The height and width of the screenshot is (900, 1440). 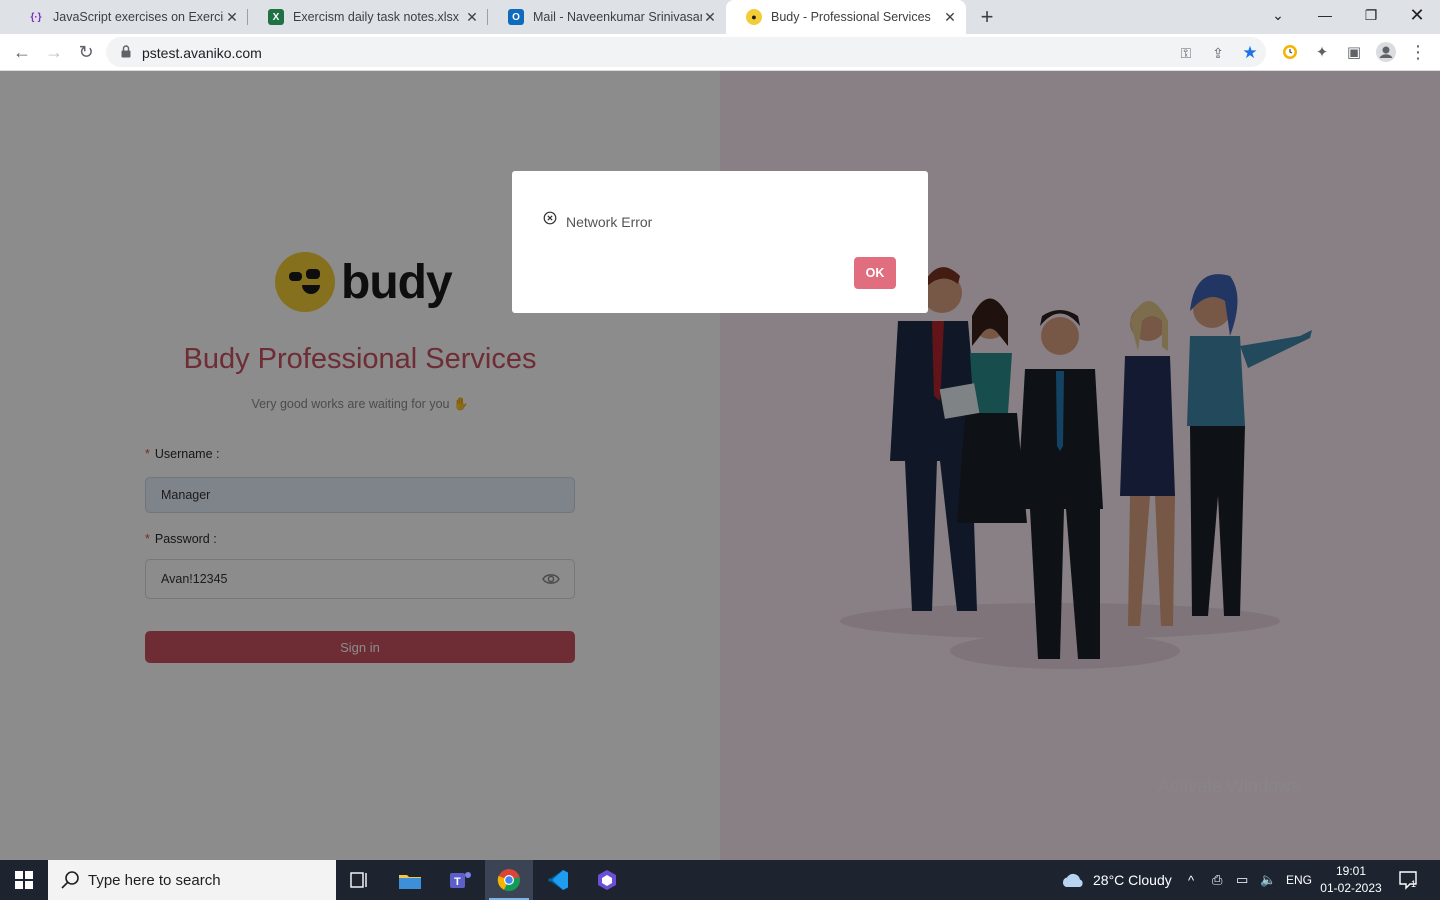 What do you see at coordinates (550, 218) in the screenshot?
I see `error-circle-icon` at bounding box center [550, 218].